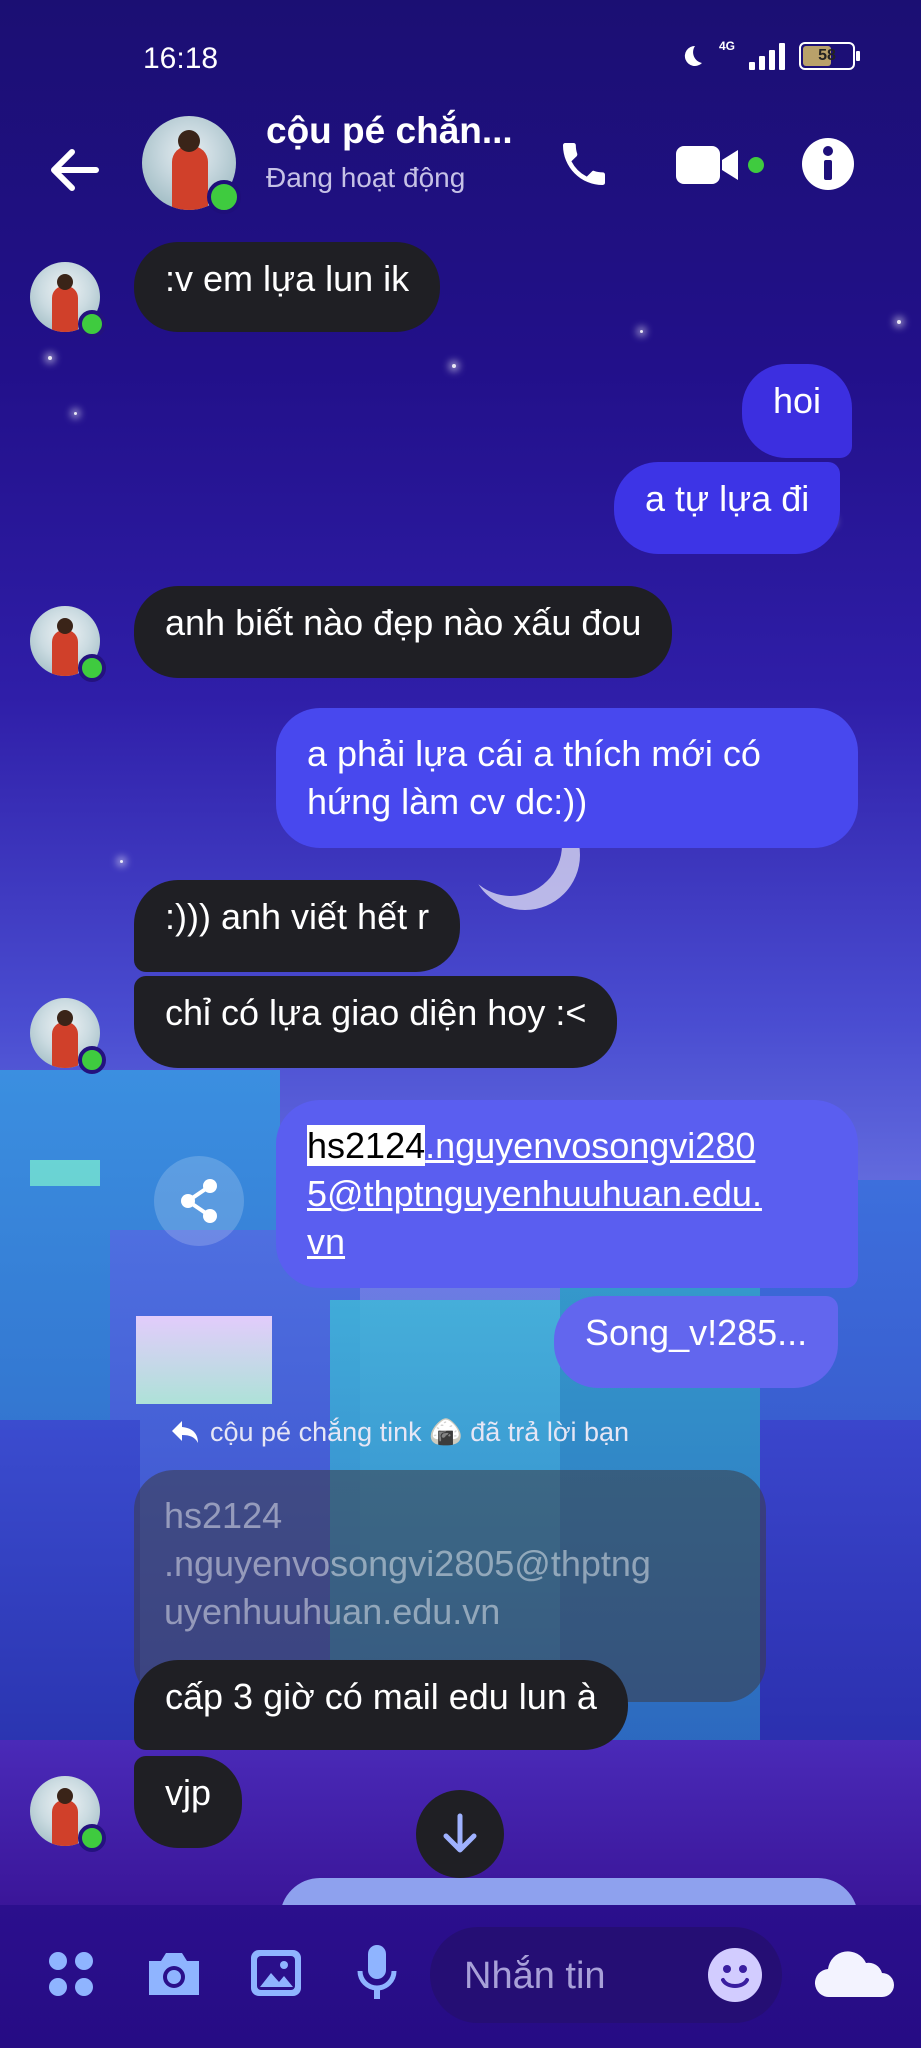 The image size is (921, 2048). Describe the element at coordinates (174, 1973) in the screenshot. I see `camera-icon` at that location.